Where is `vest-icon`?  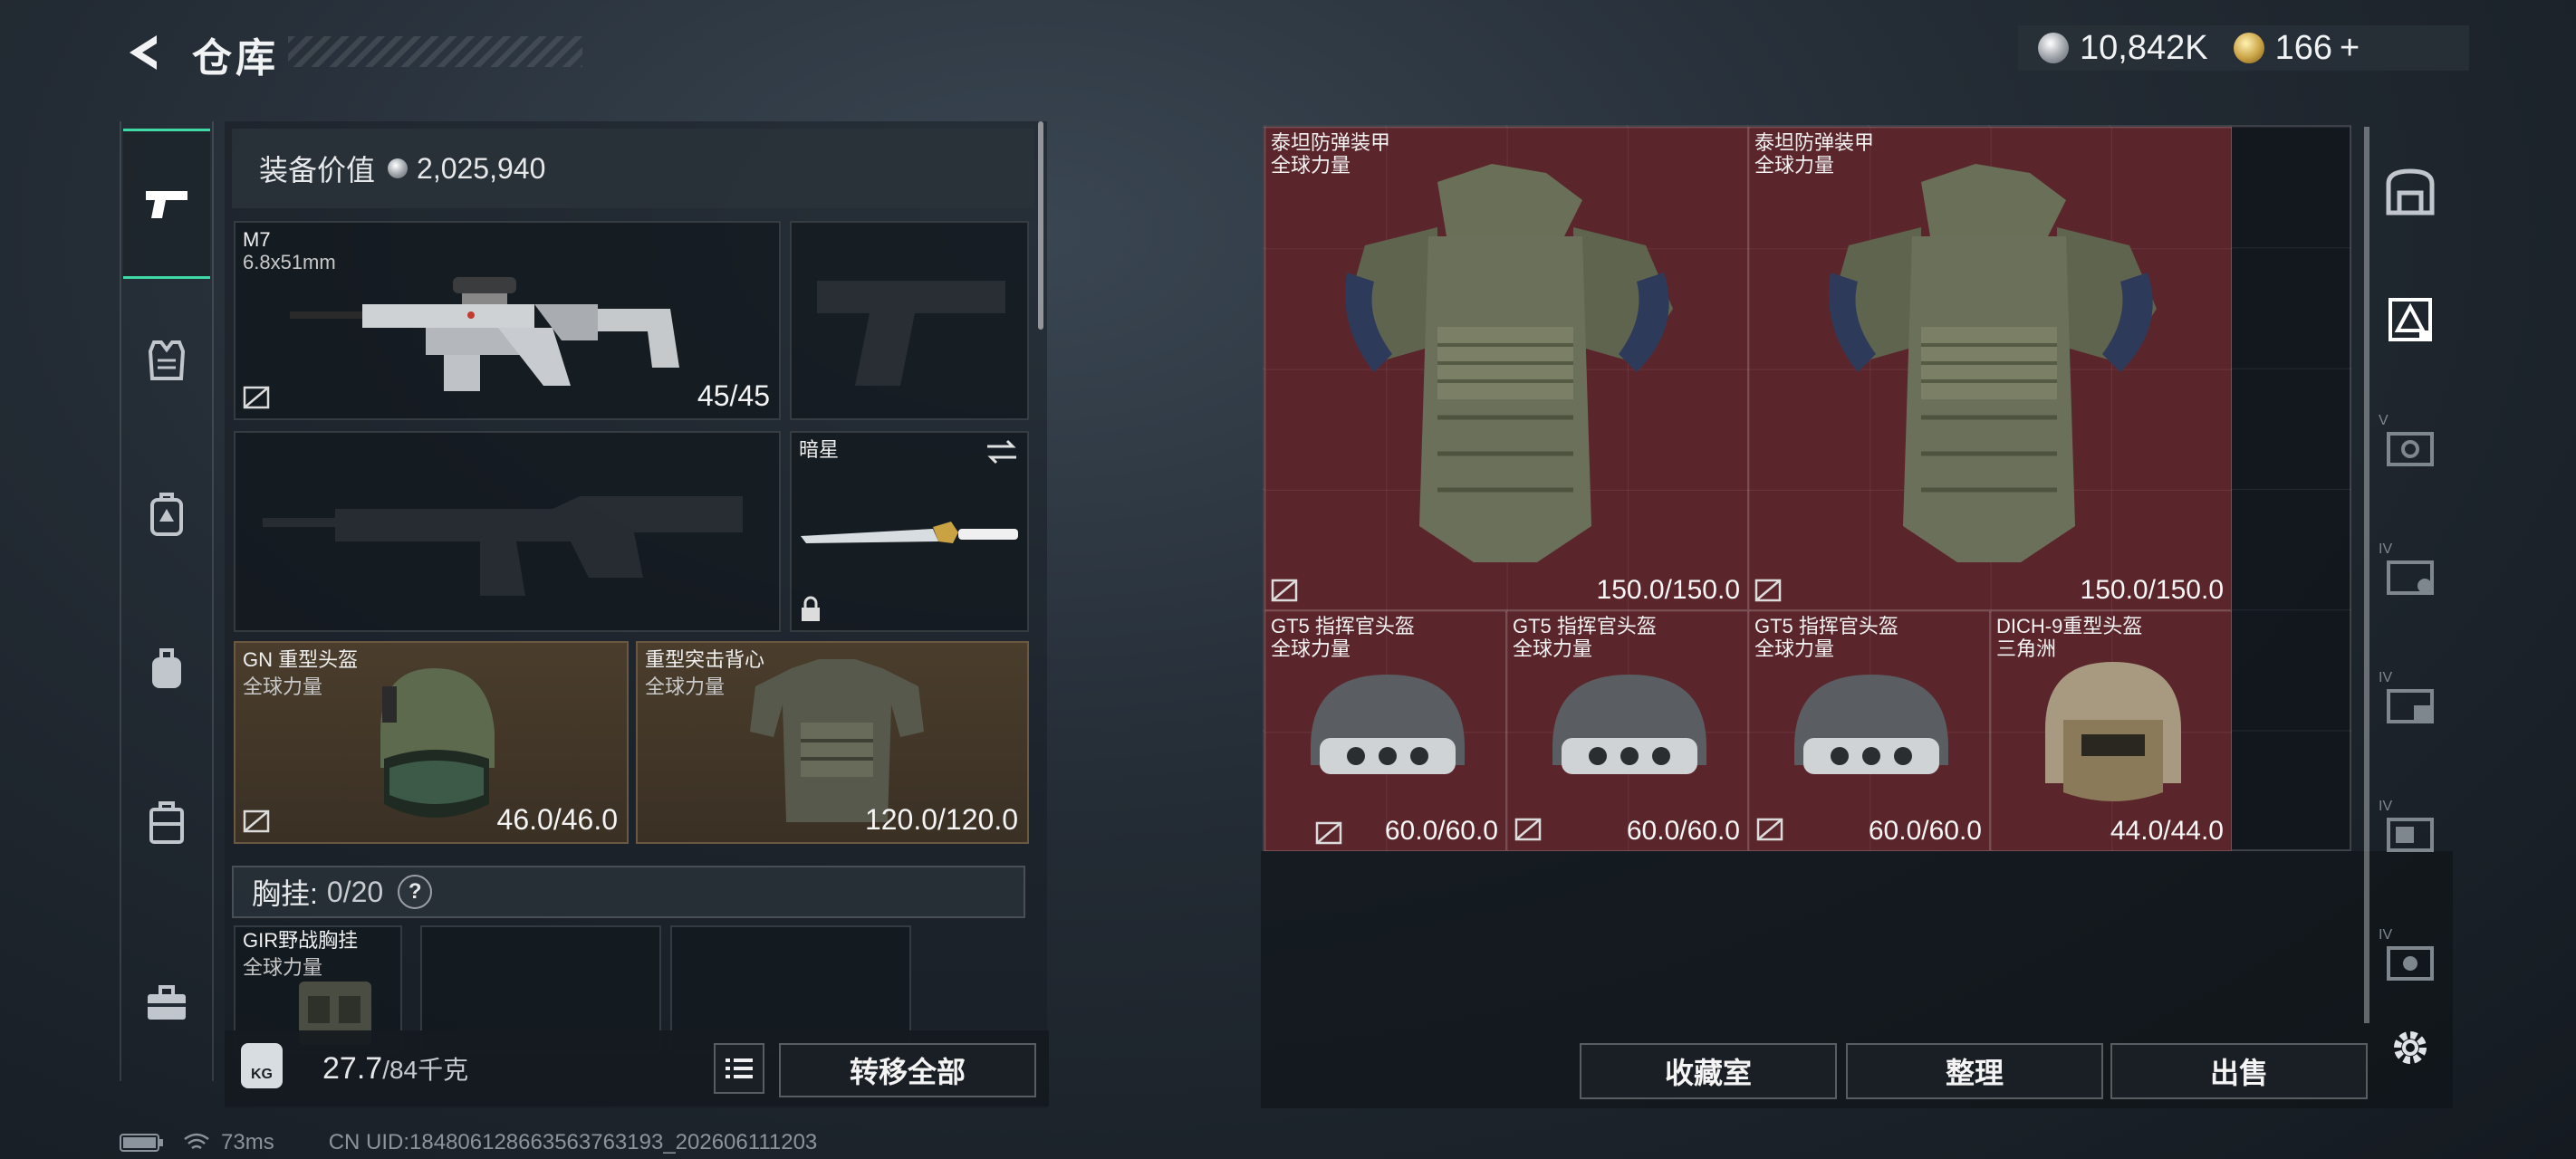
vest-icon is located at coordinates (167, 360).